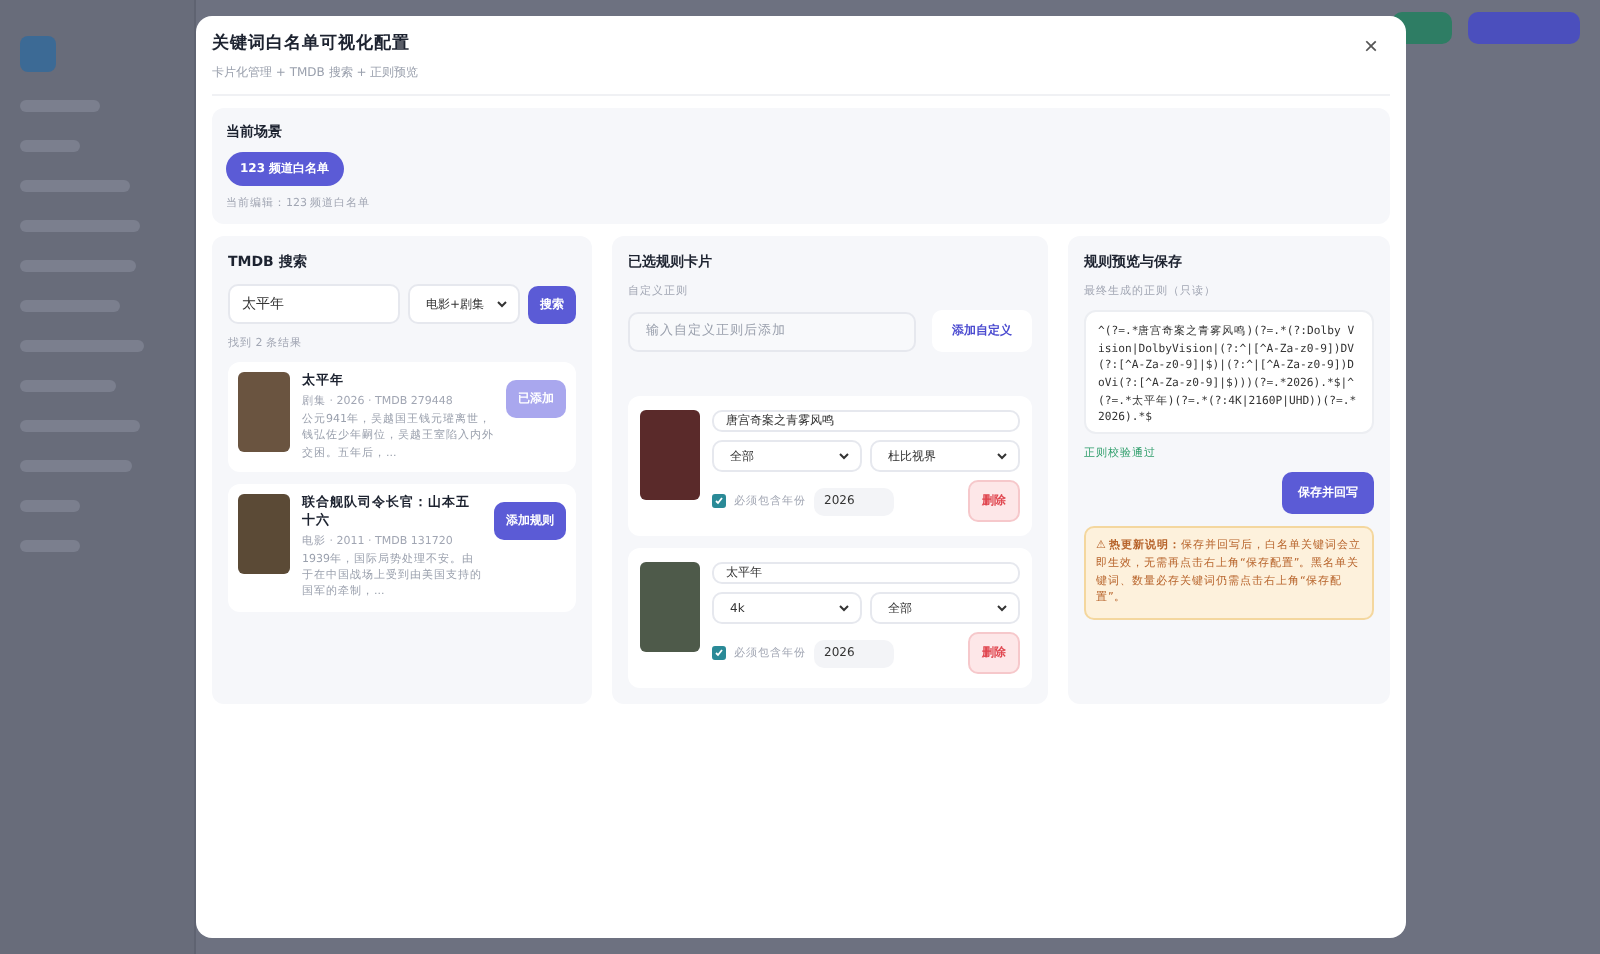  What do you see at coordinates (312, 44) in the screenshot?
I see `dialog-title: 关键词白名单可视化配置` at bounding box center [312, 44].